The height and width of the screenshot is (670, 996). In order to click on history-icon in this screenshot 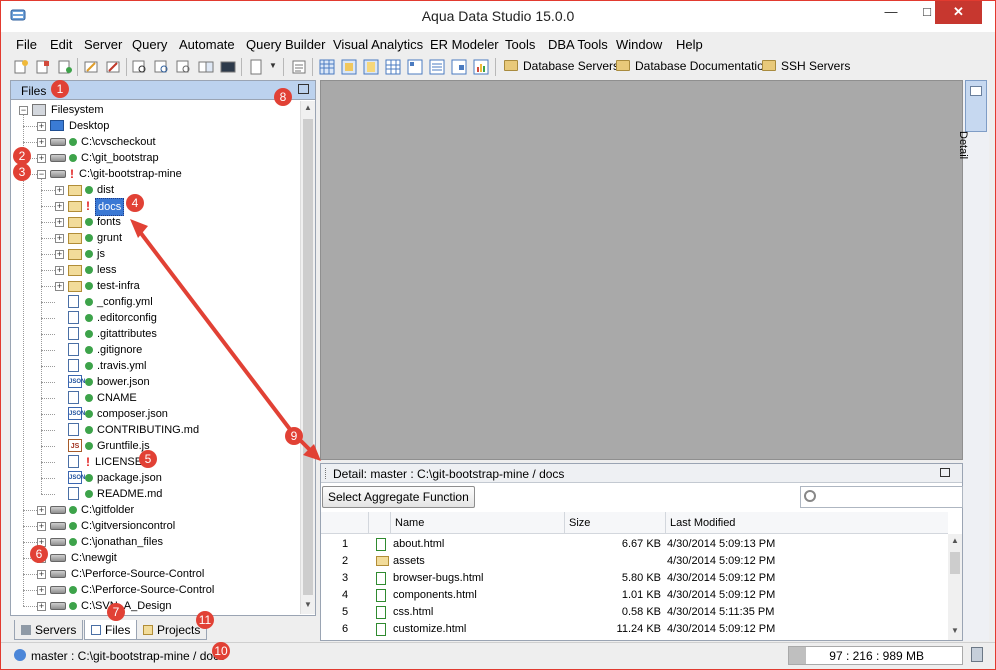, I will do `click(299, 67)`.